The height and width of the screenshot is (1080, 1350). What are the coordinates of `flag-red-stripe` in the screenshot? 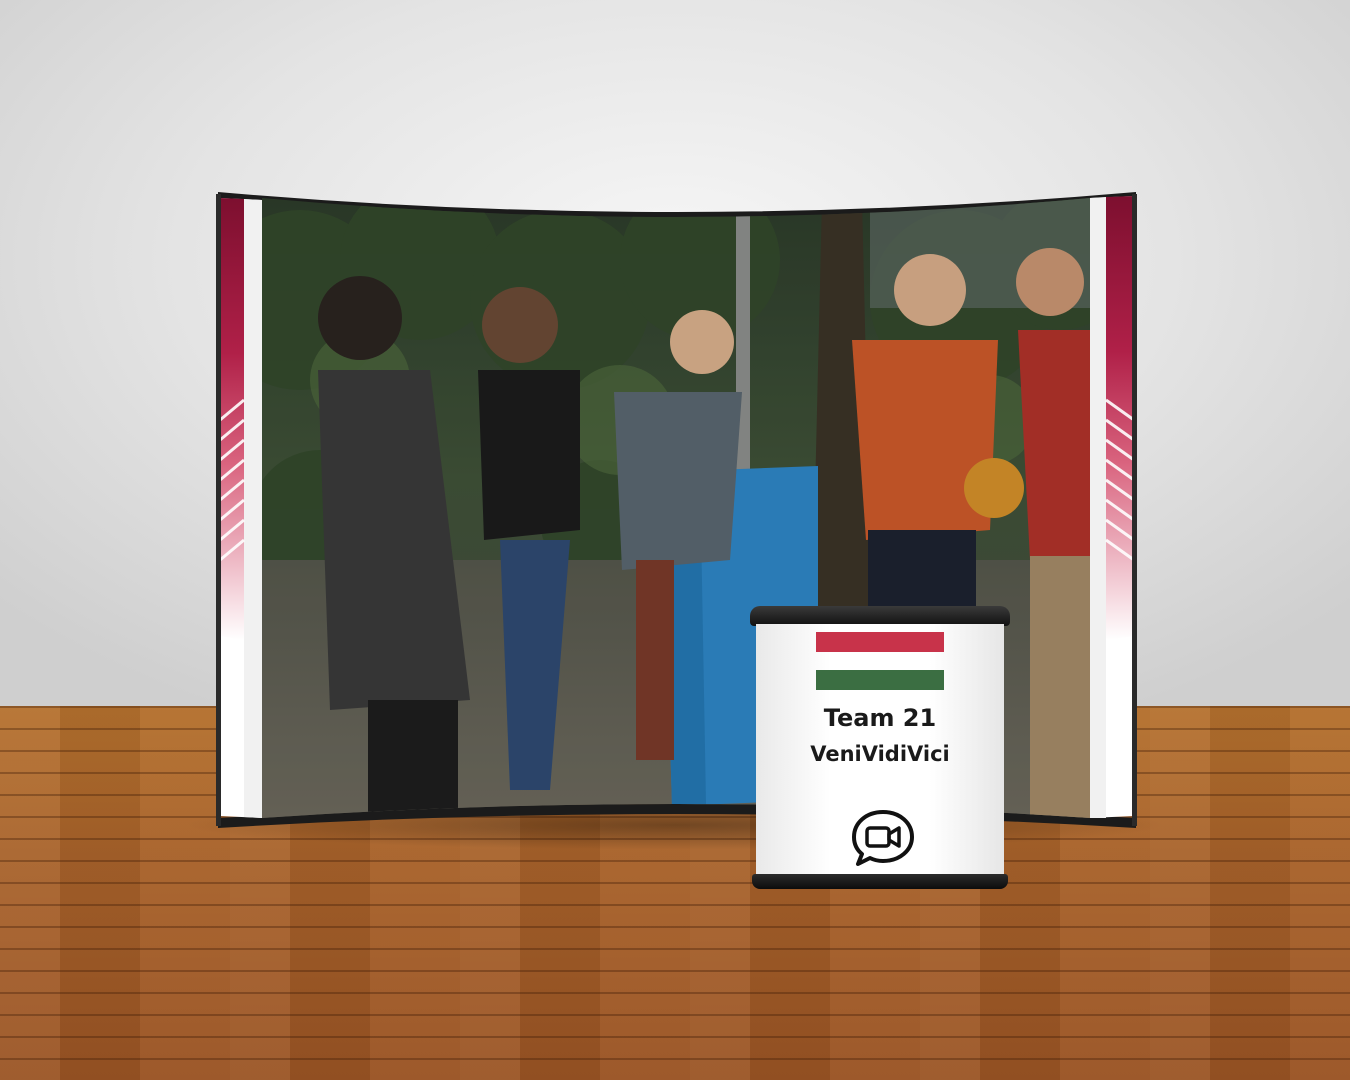 It's located at (880, 642).